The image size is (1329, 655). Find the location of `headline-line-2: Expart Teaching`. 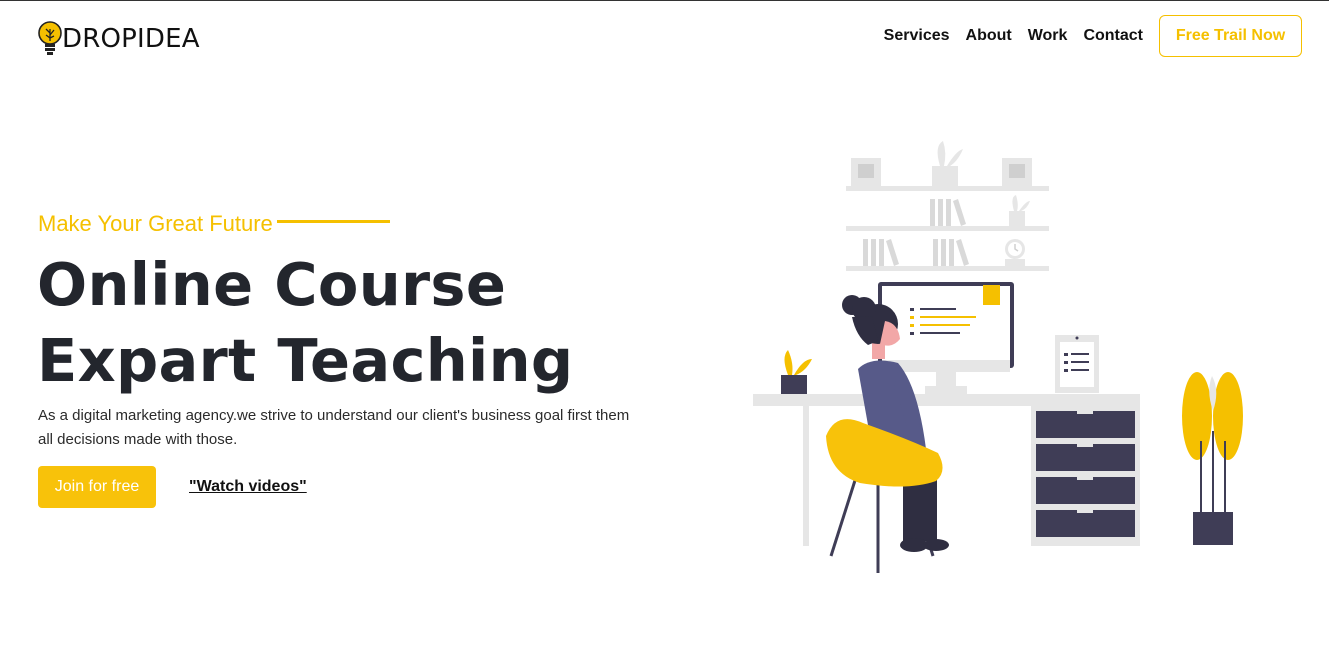

headline-line-2: Expart Teaching is located at coordinates (305, 360).